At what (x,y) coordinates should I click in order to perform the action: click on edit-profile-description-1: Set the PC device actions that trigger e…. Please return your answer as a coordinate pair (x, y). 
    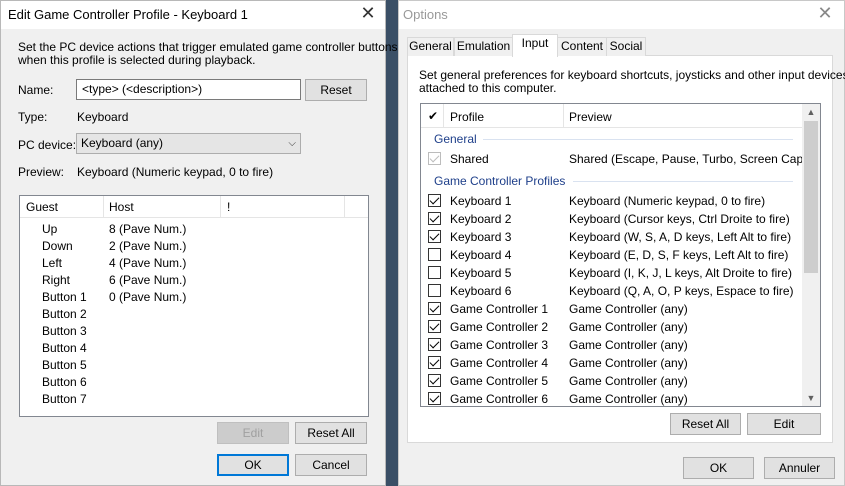
    Looking at the image, I should click on (208, 47).